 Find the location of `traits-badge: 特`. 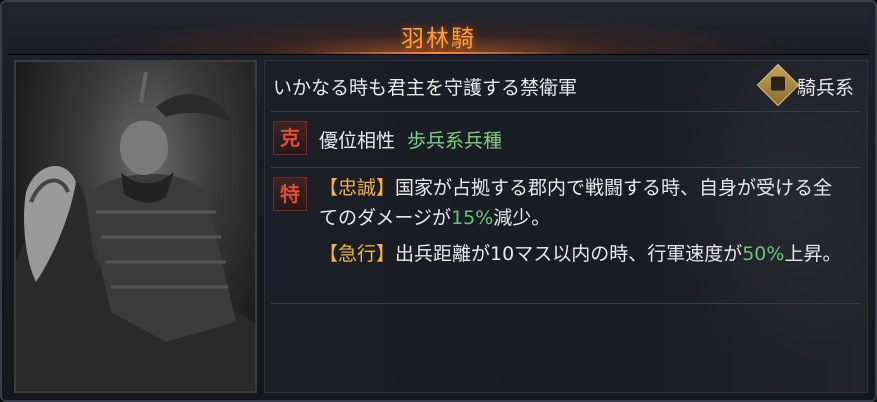

traits-badge: 特 is located at coordinates (290, 194).